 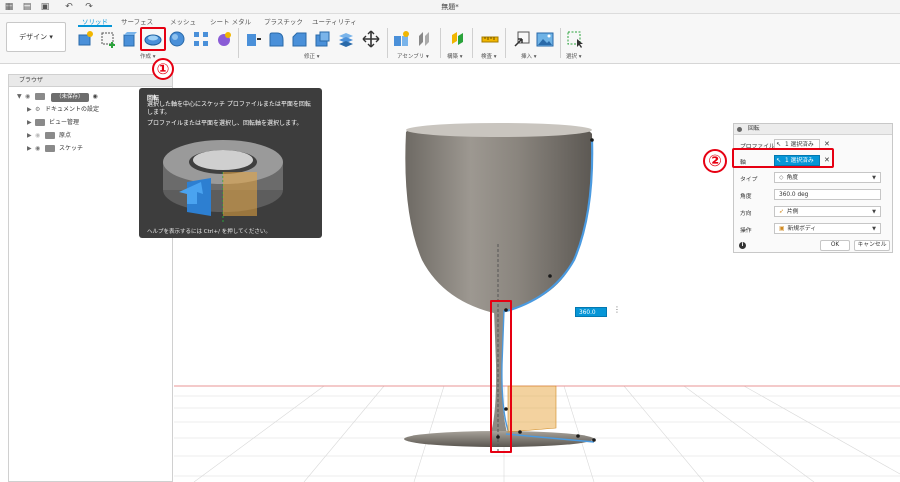 I want to click on active-tab-indicator, so click(x=95, y=26).